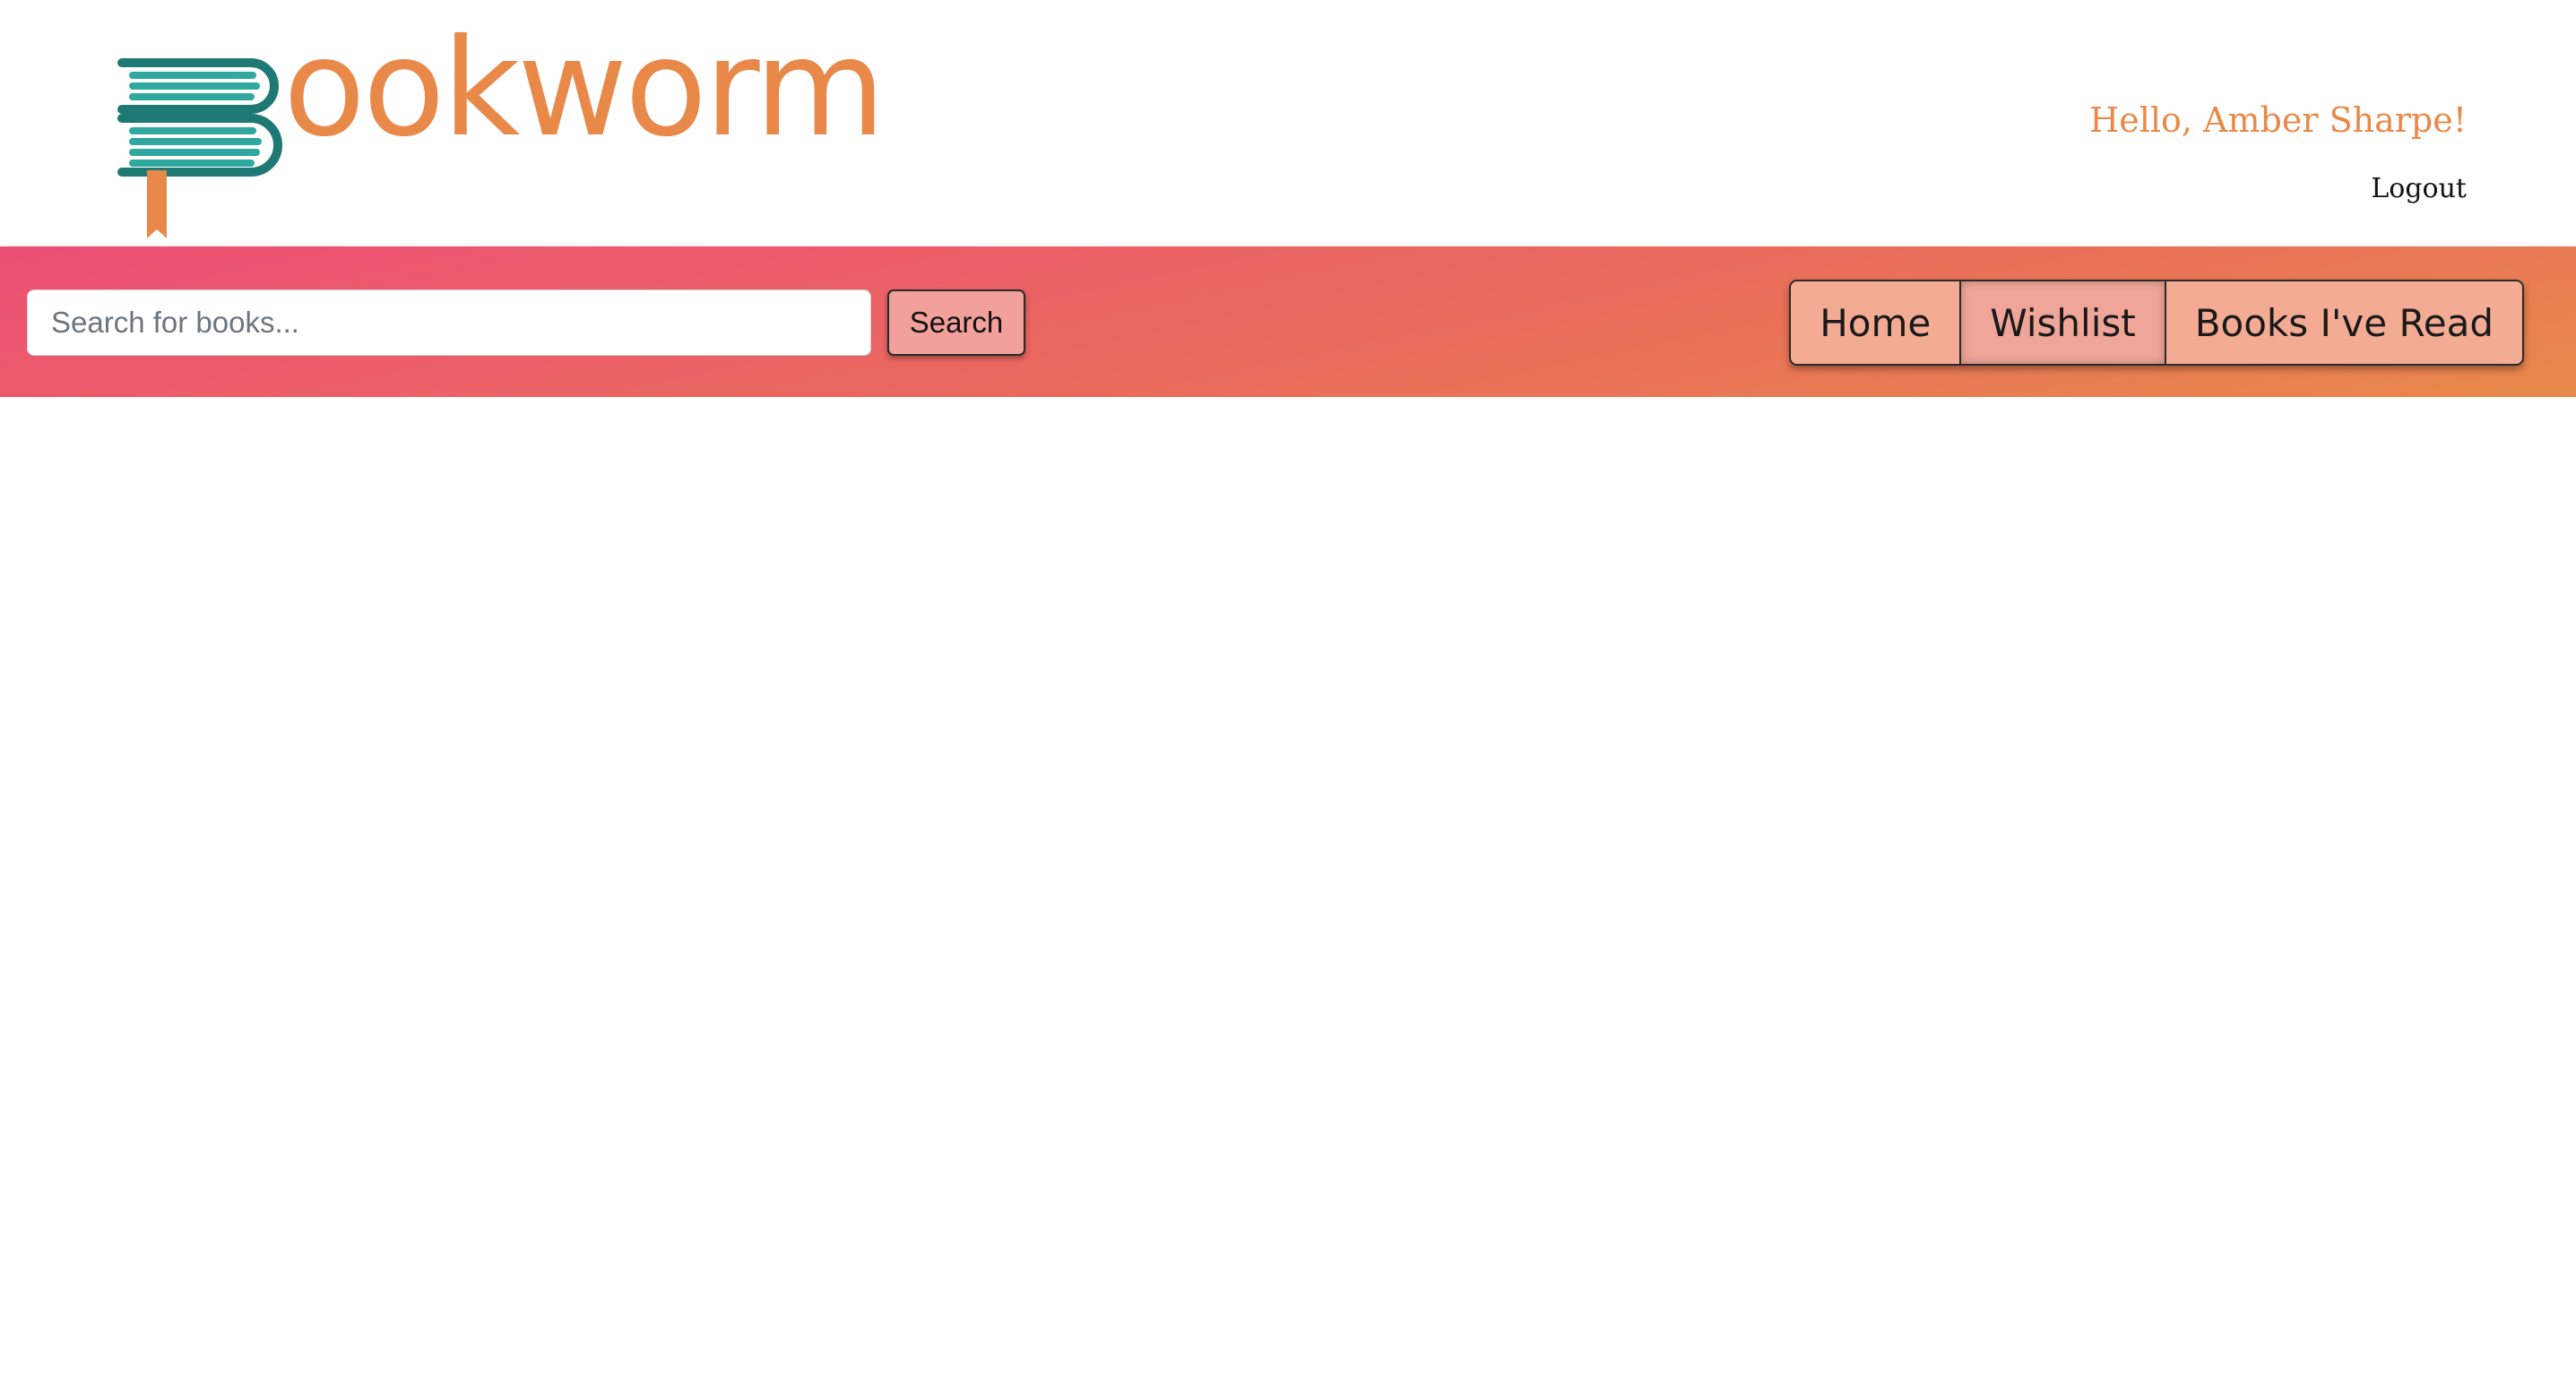  Describe the element at coordinates (1288, 321) in the screenshot. I see `main-navbar: Search Home Wishlist Books I've Read` at that location.